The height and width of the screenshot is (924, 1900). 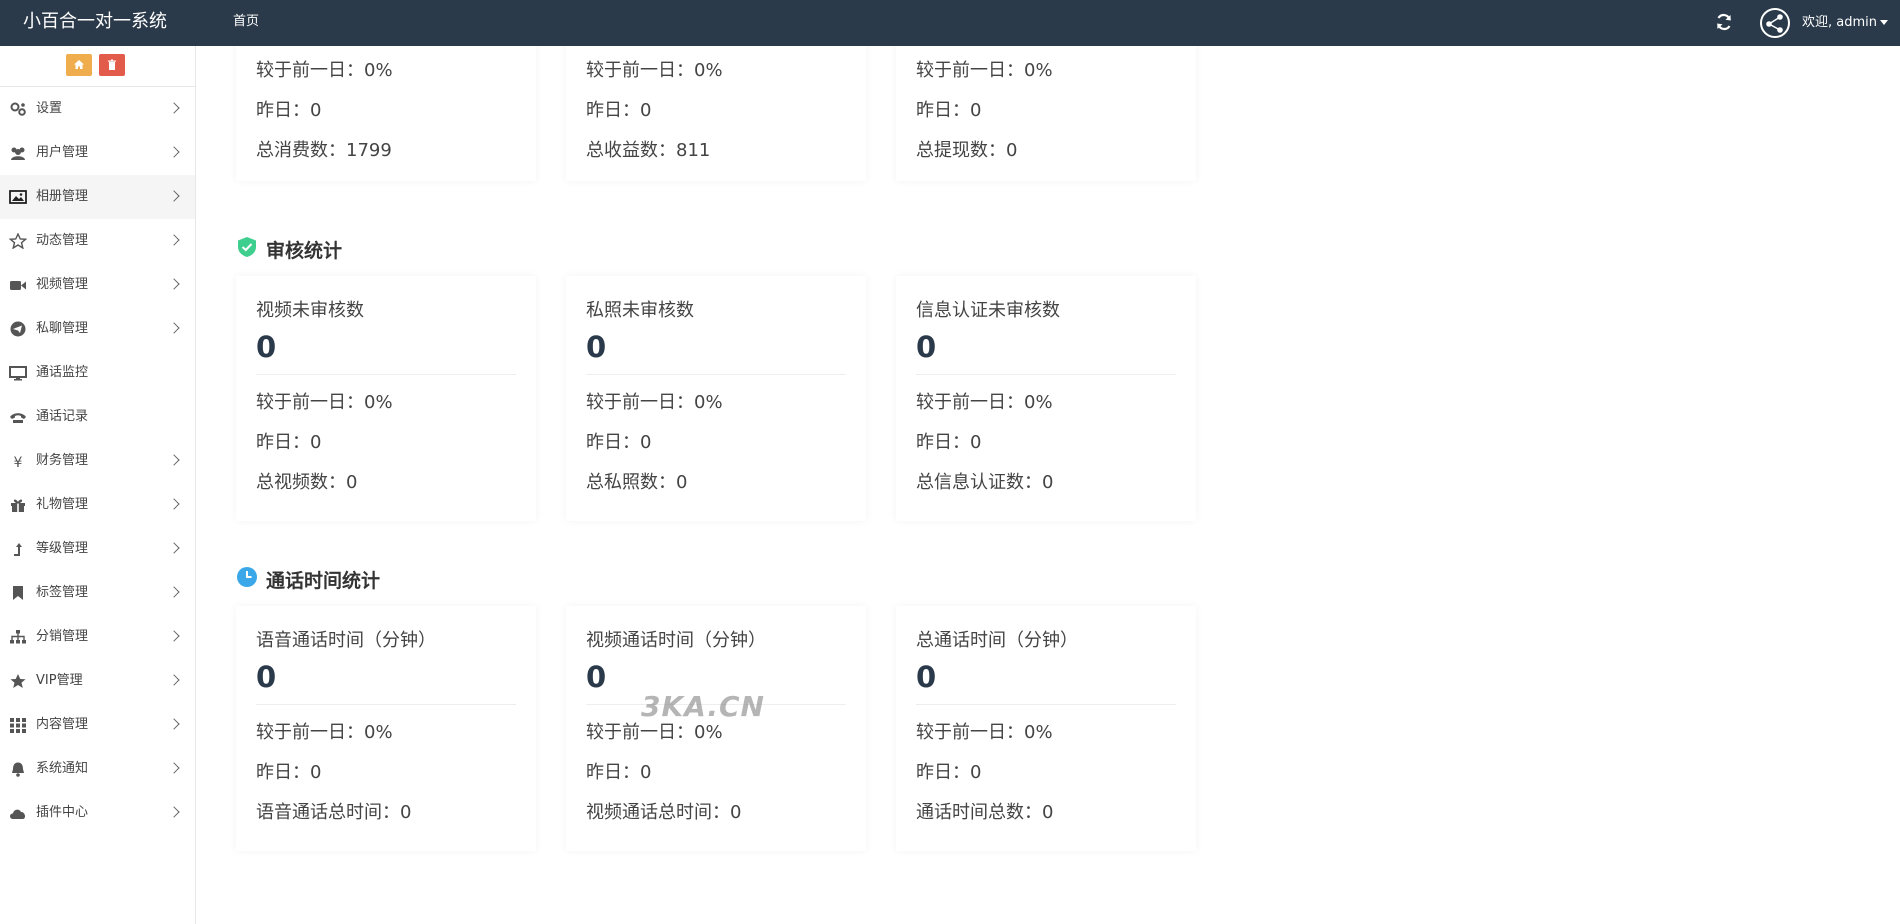 I want to click on sidebar-item-label: 财务管理, so click(x=62, y=460).